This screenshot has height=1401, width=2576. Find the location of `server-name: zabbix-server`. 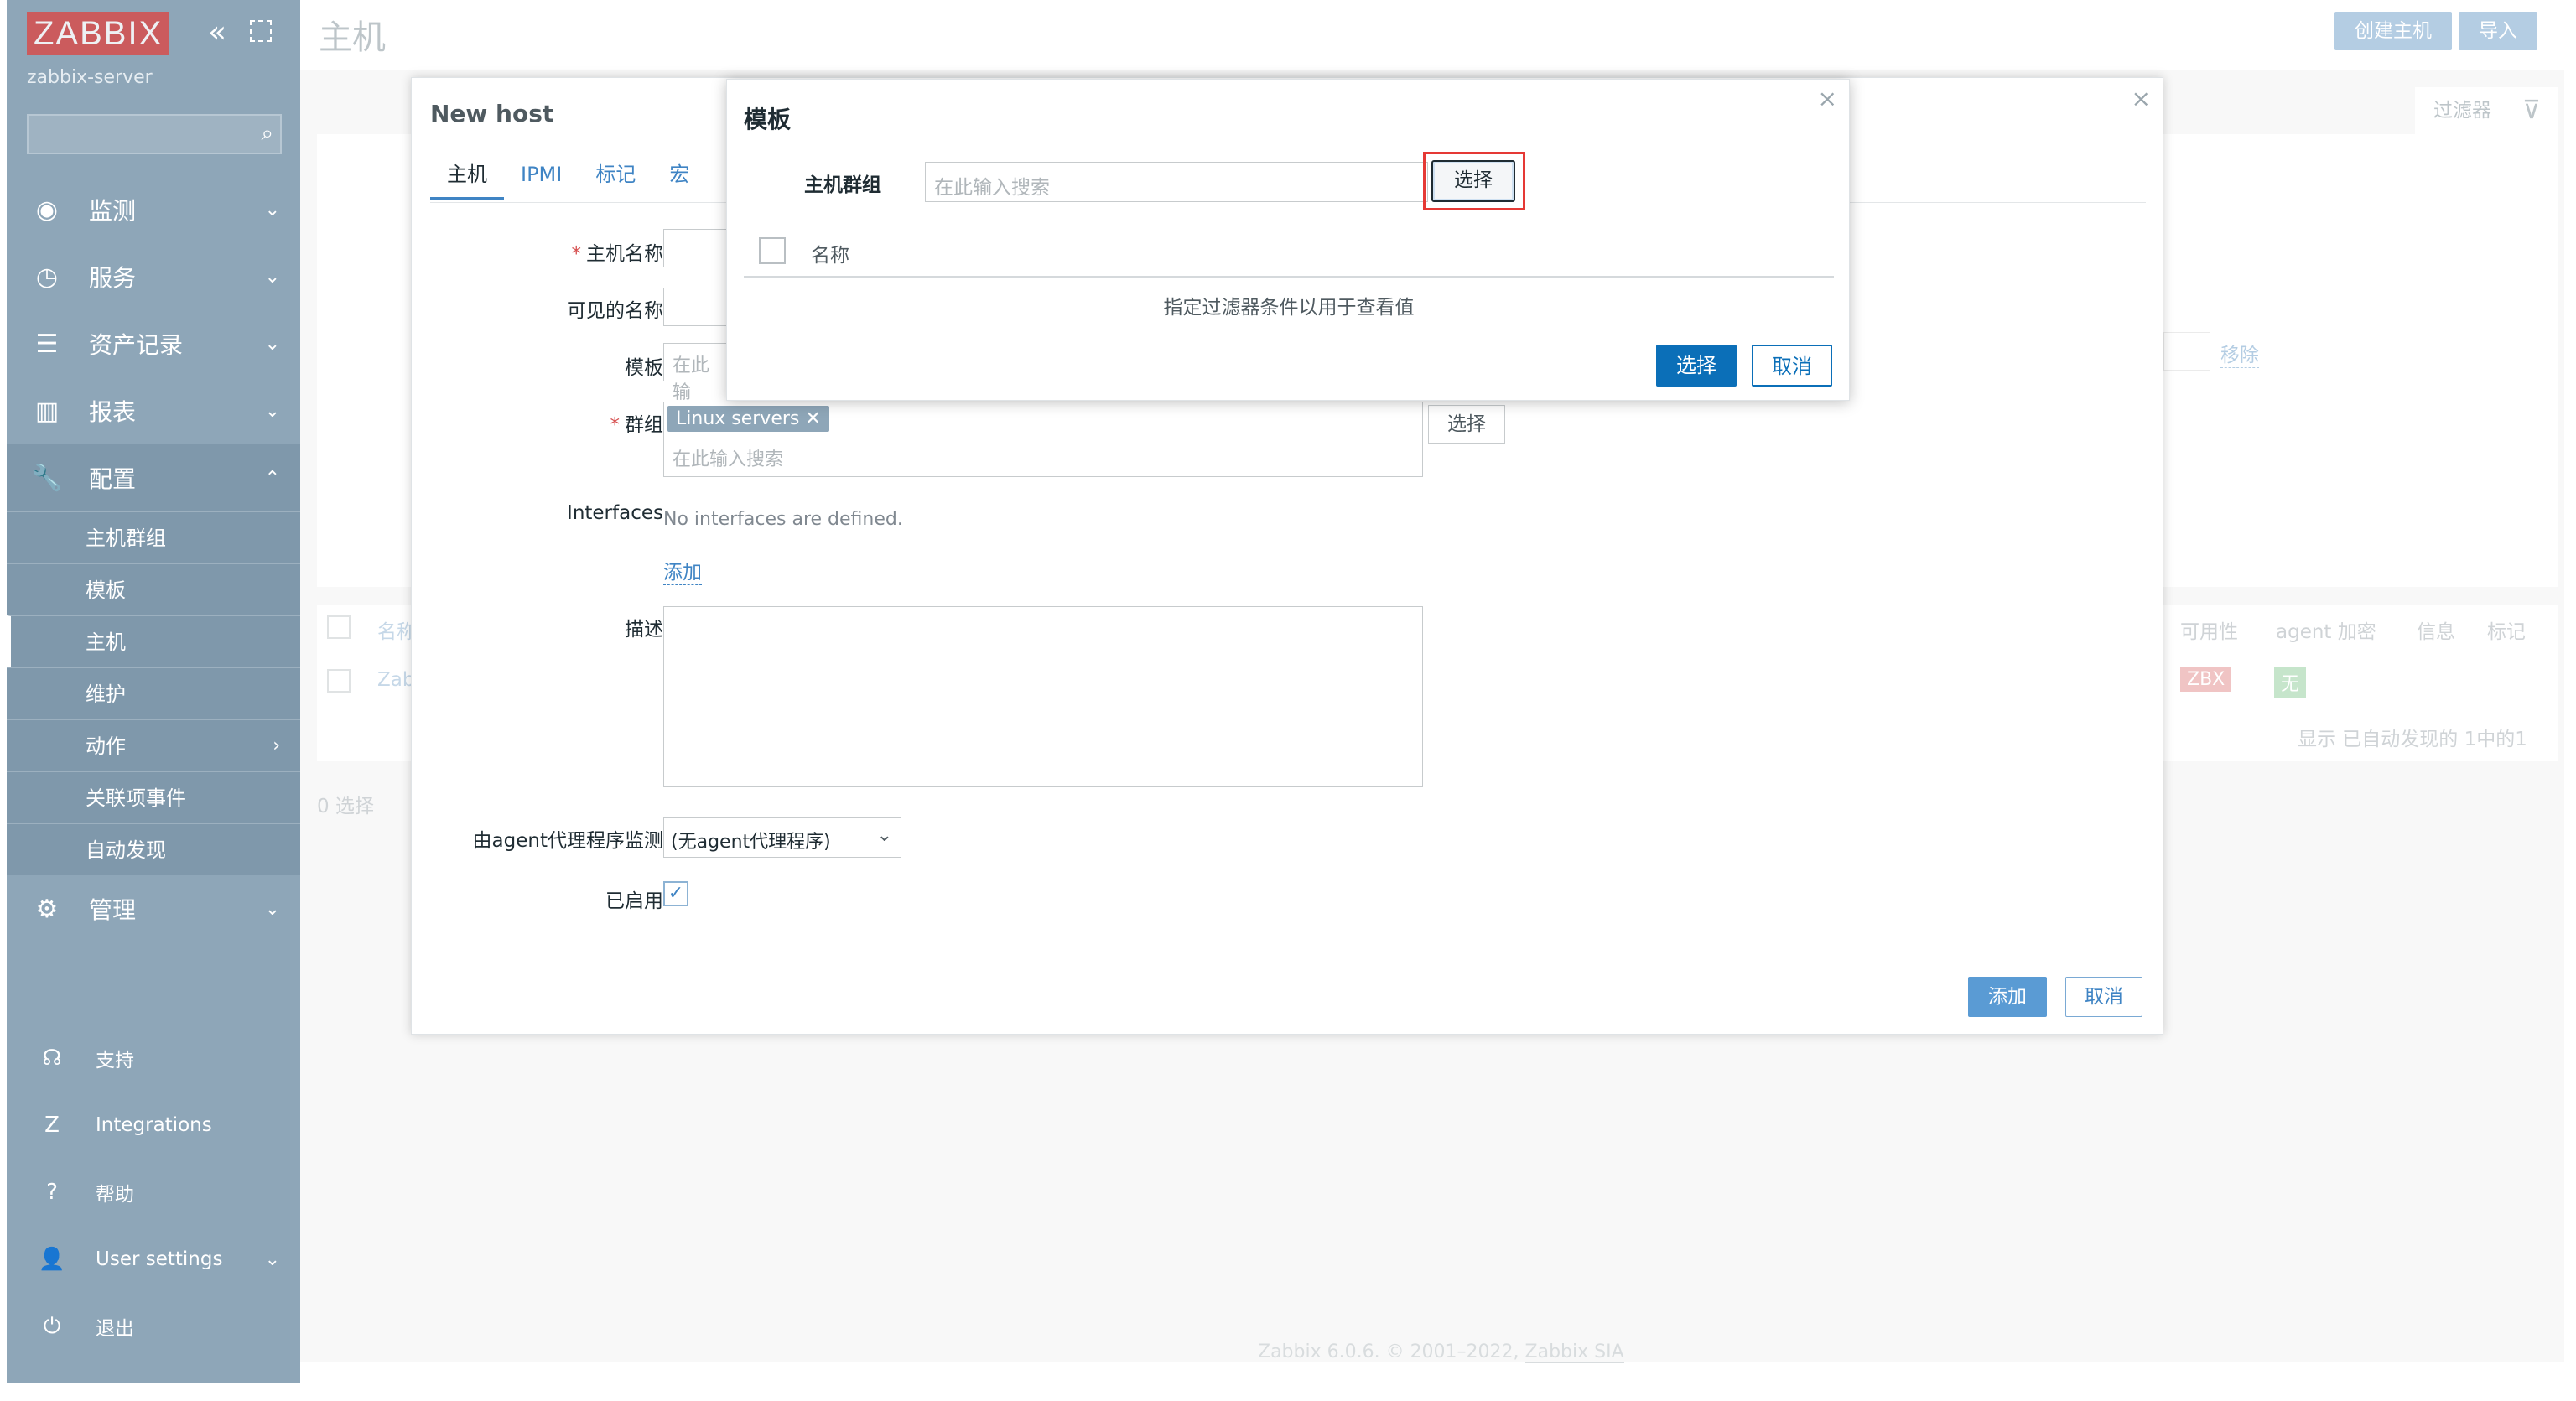

server-name: zabbix-server is located at coordinates (90, 77).